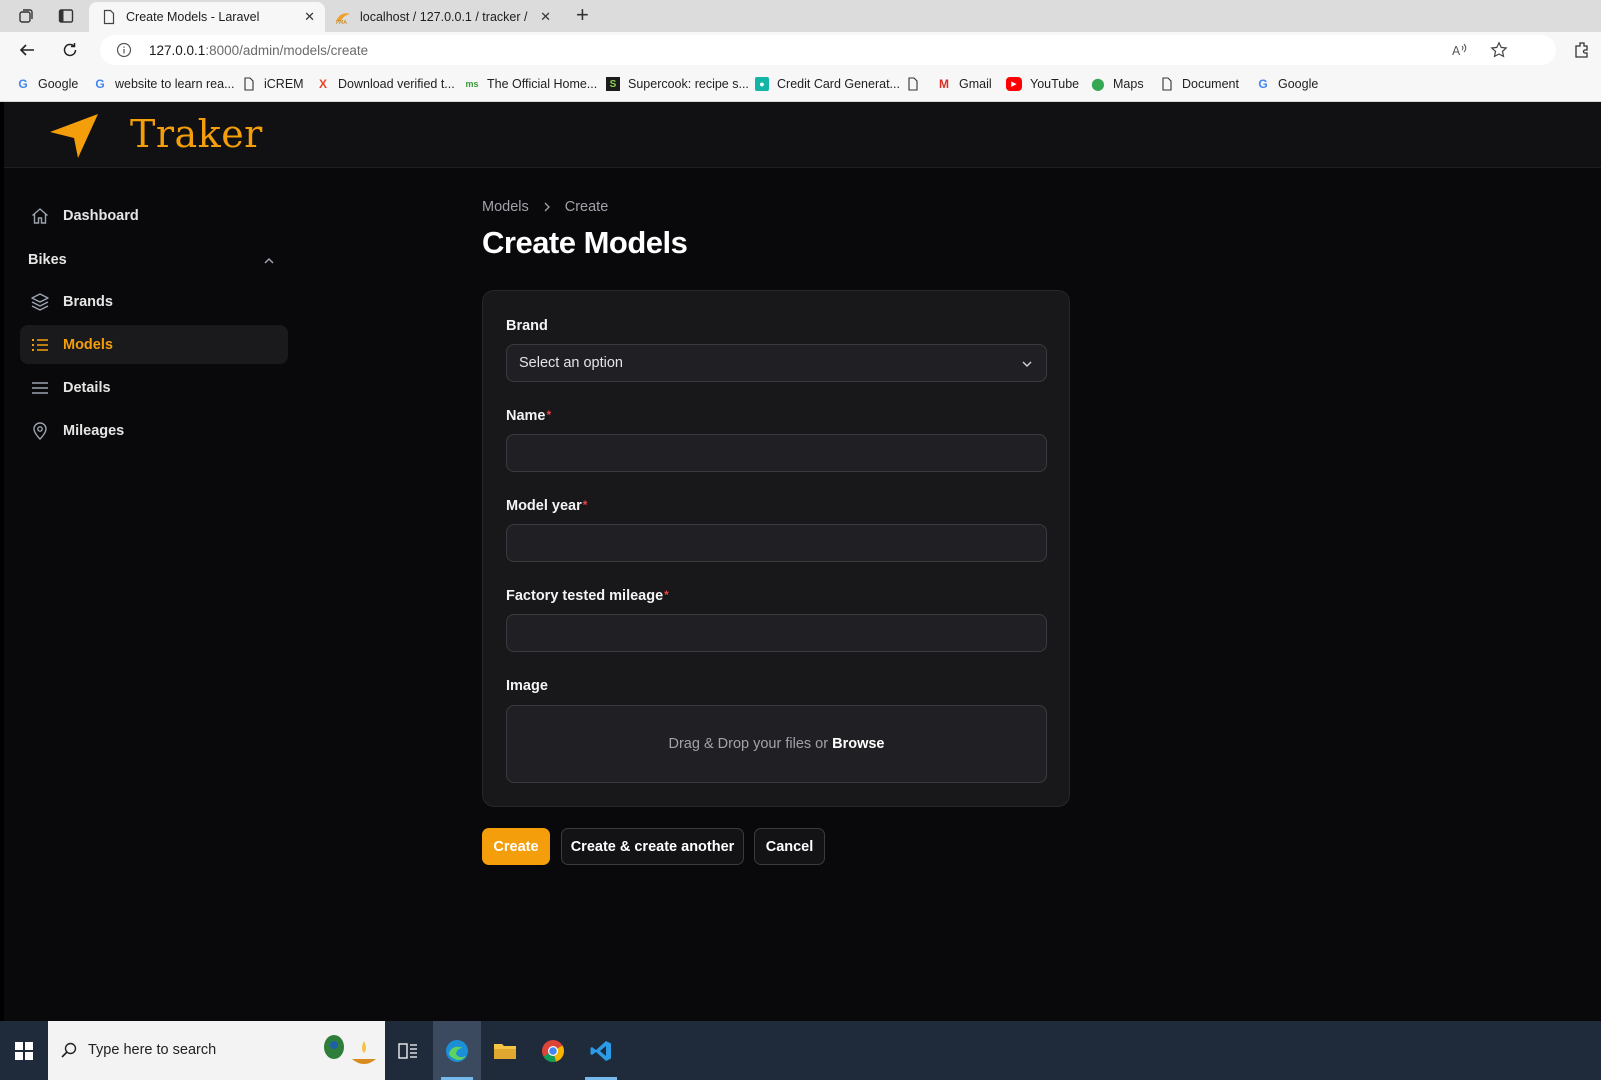  Describe the element at coordinates (527, 686) in the screenshot. I see `image-label: Image` at that location.